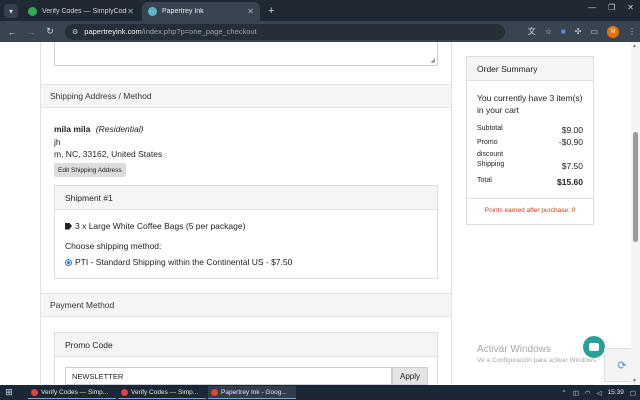 This screenshot has width=640, height=400. I want to click on windows-start-icon: ⊞, so click(9, 392).